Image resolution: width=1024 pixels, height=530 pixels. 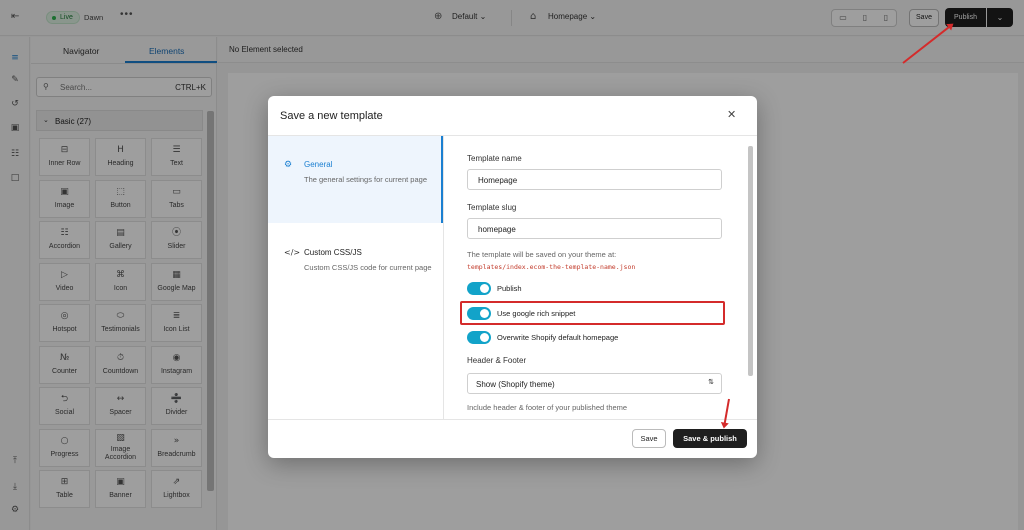 I want to click on dialog-save-button: Save, so click(x=649, y=438).